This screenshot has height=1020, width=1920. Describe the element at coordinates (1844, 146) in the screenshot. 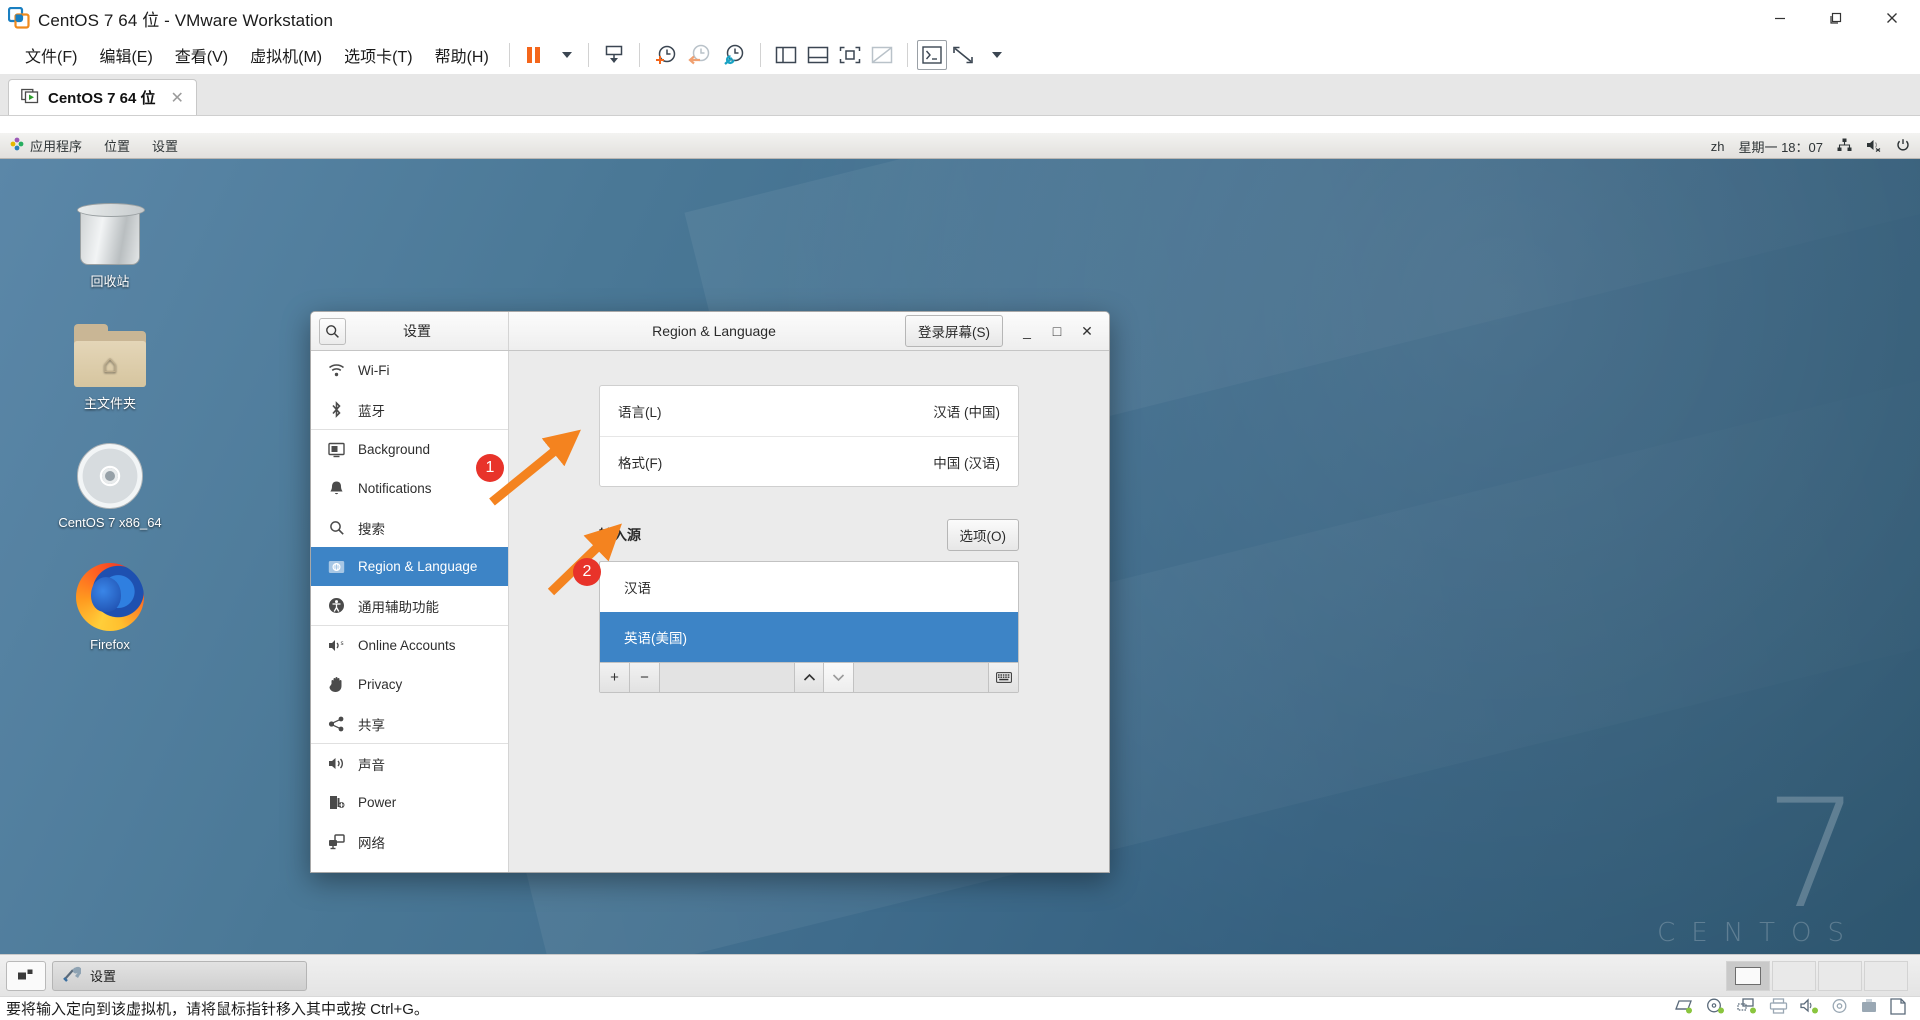

I see `network-wired-icon` at that location.